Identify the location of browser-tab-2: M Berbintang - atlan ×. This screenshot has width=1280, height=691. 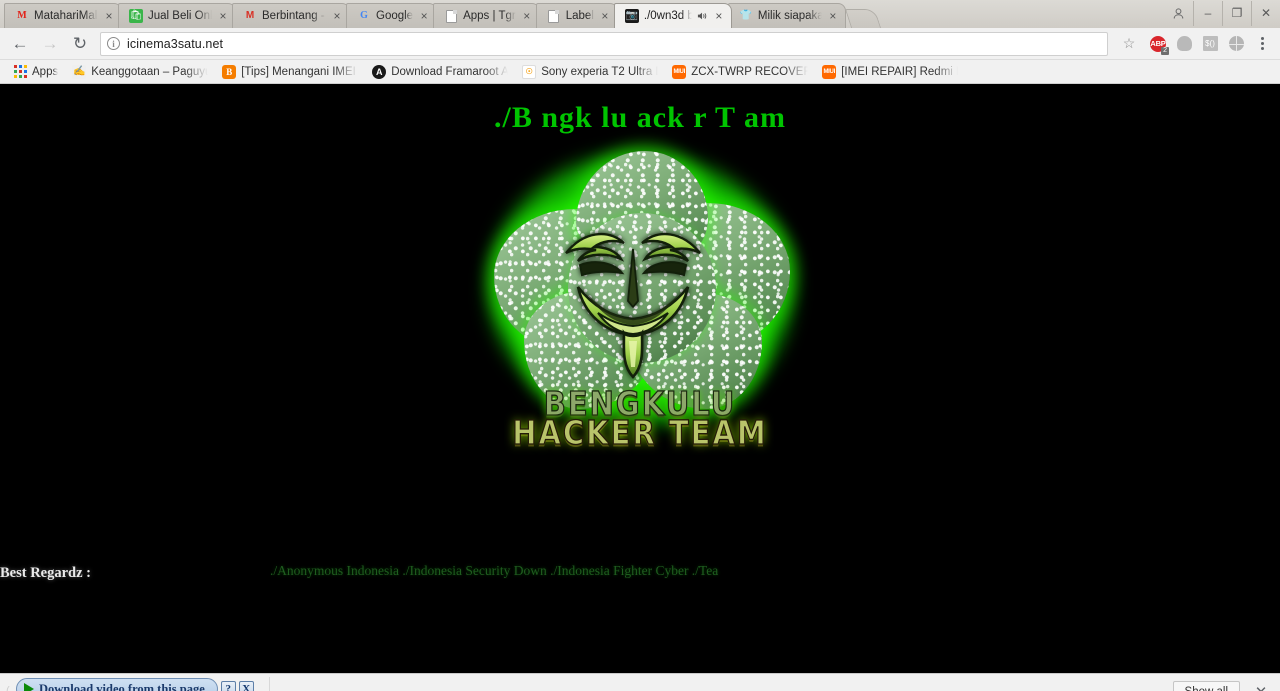
(291, 15).